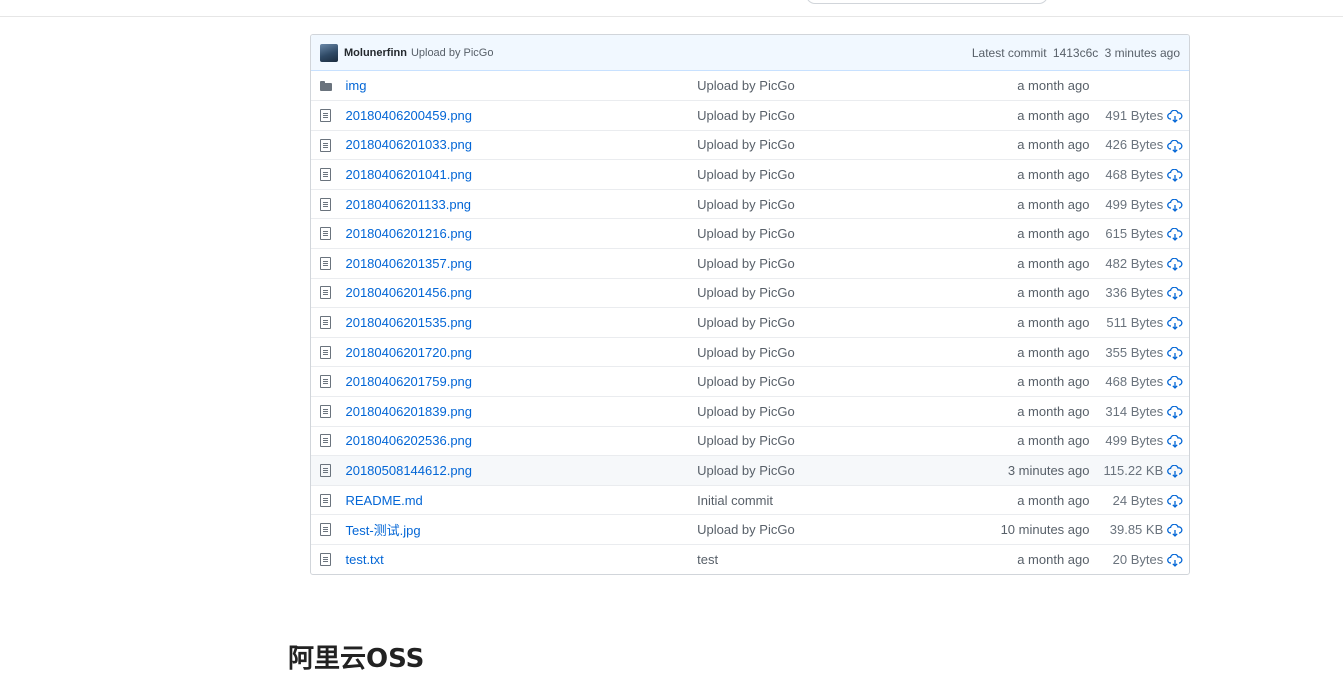  I want to click on section-heading: 阿里云OSS, so click(356, 659).